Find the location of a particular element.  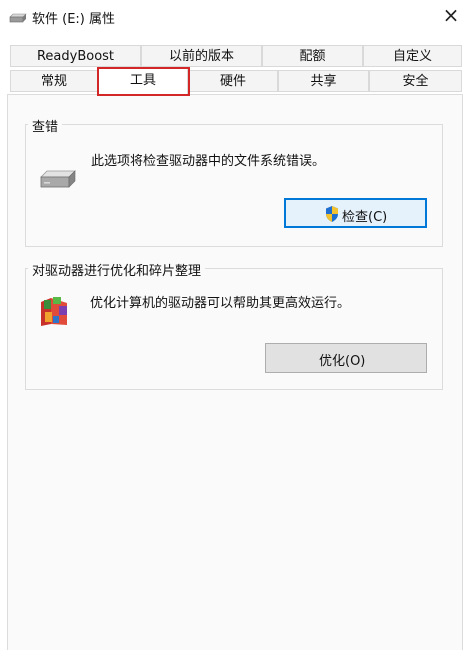

tab-label: 安全 is located at coordinates (415, 81).